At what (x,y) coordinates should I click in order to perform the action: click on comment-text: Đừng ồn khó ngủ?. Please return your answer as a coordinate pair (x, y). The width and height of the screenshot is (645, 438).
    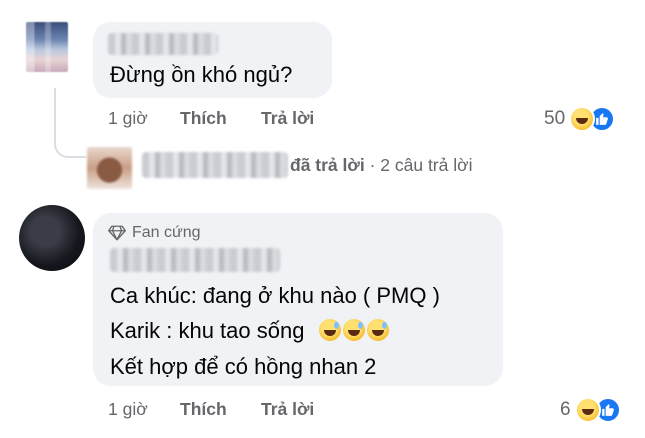
    Looking at the image, I should click on (201, 74).